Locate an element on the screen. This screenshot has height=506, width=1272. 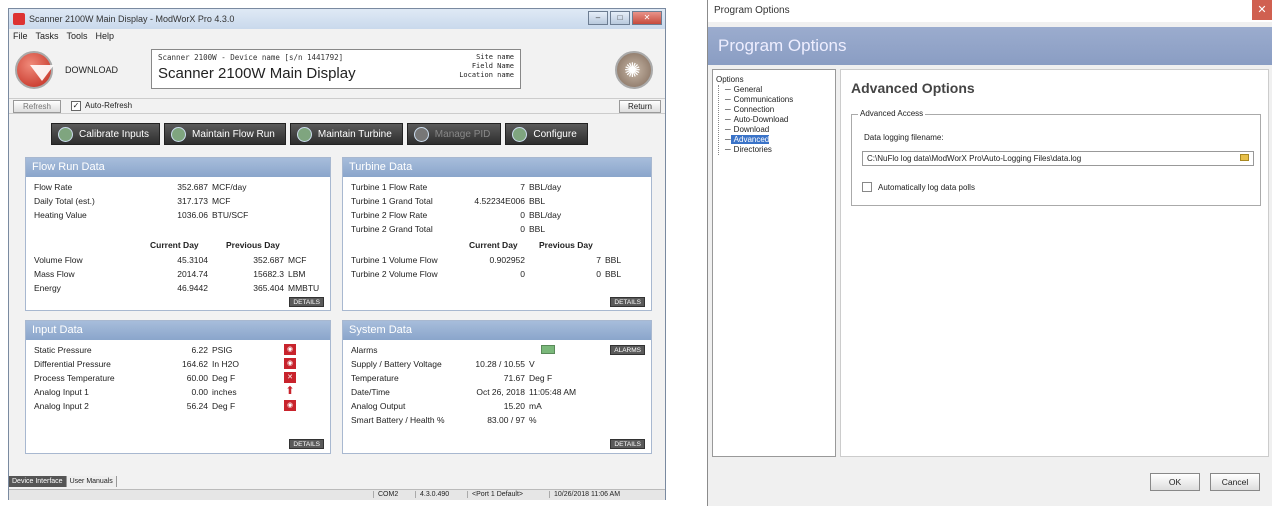
auto-refresh-checkbox: ✓ is located at coordinates (76, 106).